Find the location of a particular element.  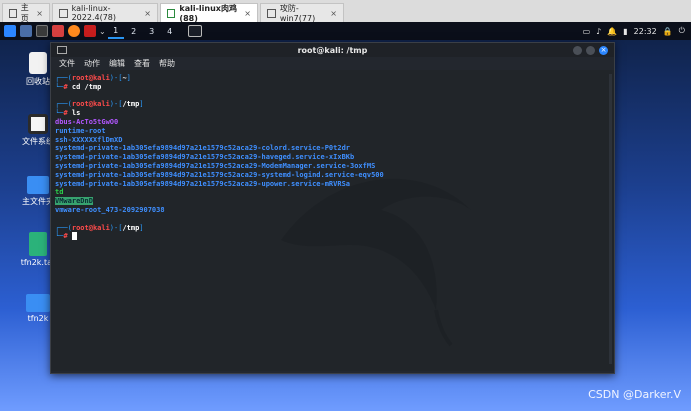

workspace-1: 1 is located at coordinates (115, 31).